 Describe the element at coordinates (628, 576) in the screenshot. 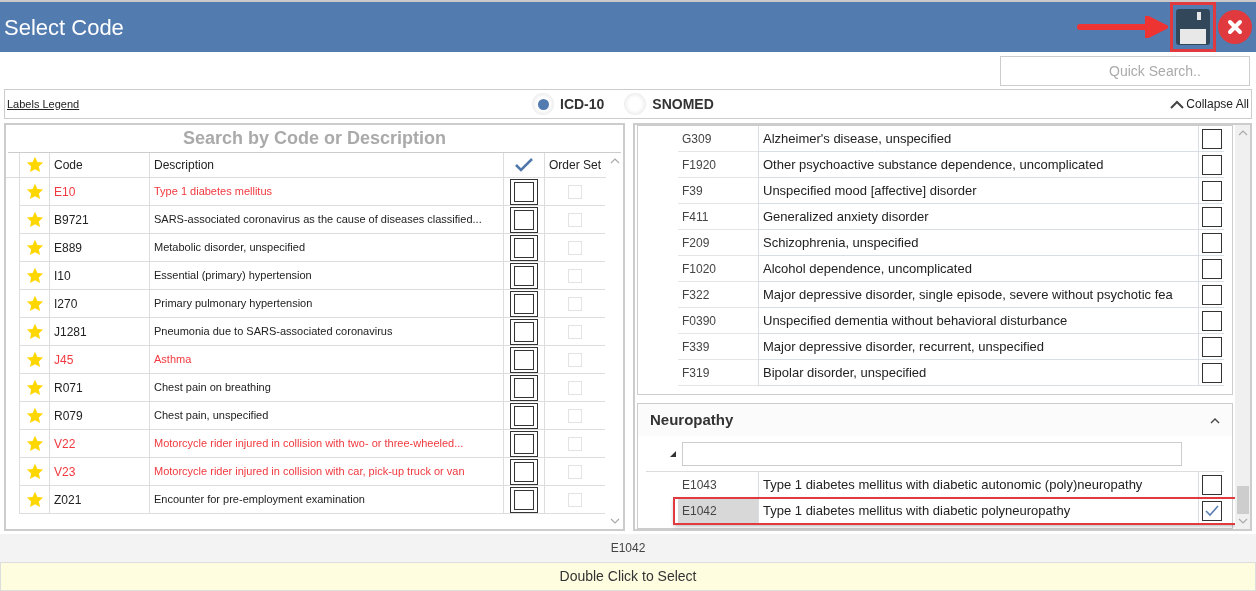

I see `hint-text: Double Click to Select` at that location.